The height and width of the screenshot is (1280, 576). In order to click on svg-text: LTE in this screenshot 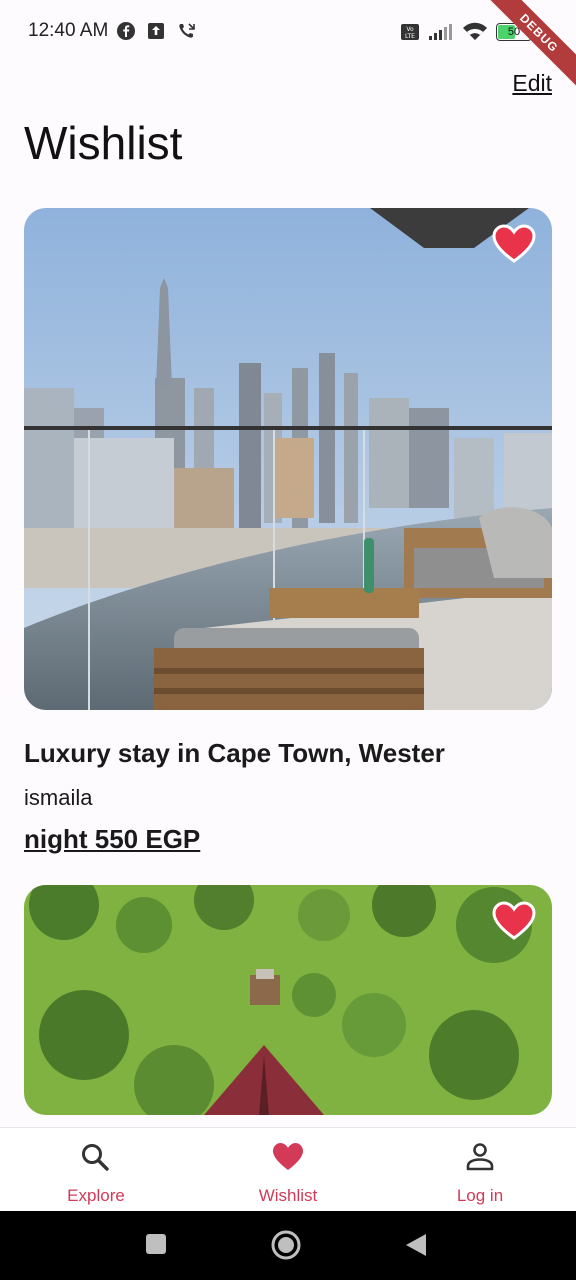, I will do `click(410, 36)`.